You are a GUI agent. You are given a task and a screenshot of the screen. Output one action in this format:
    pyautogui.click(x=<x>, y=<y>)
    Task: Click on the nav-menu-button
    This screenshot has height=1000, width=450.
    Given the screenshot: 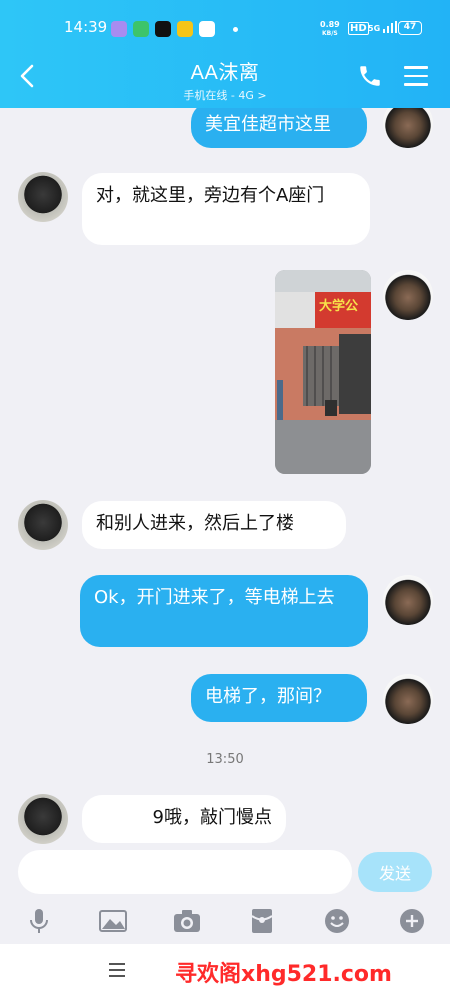 What is the action you would take?
    pyautogui.click(x=117, y=971)
    